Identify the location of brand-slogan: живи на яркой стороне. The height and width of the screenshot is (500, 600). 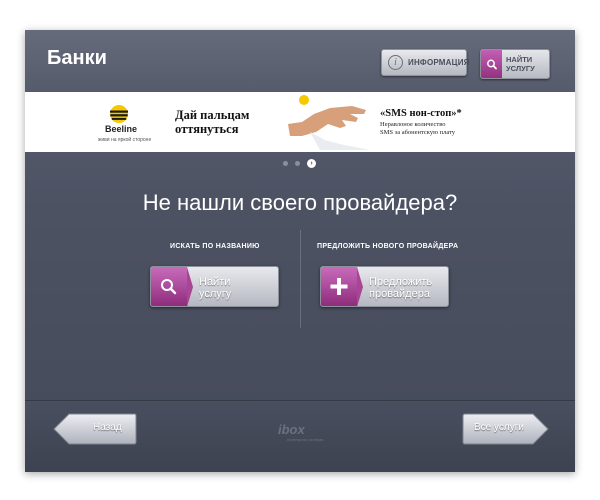
(125, 140).